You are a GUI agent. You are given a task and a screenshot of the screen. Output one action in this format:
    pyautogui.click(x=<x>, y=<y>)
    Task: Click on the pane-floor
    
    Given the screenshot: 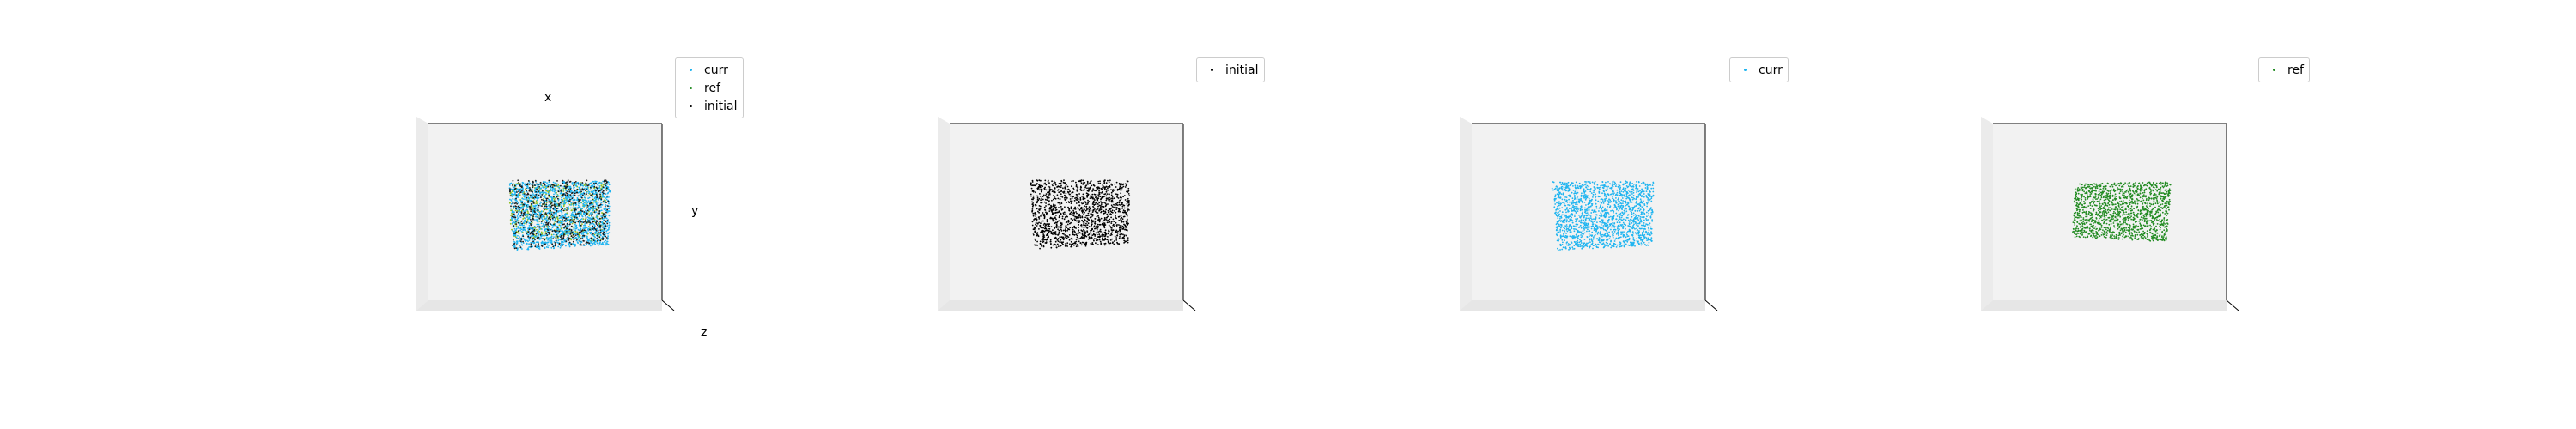 What is the action you would take?
    pyautogui.click(x=1583, y=305)
    